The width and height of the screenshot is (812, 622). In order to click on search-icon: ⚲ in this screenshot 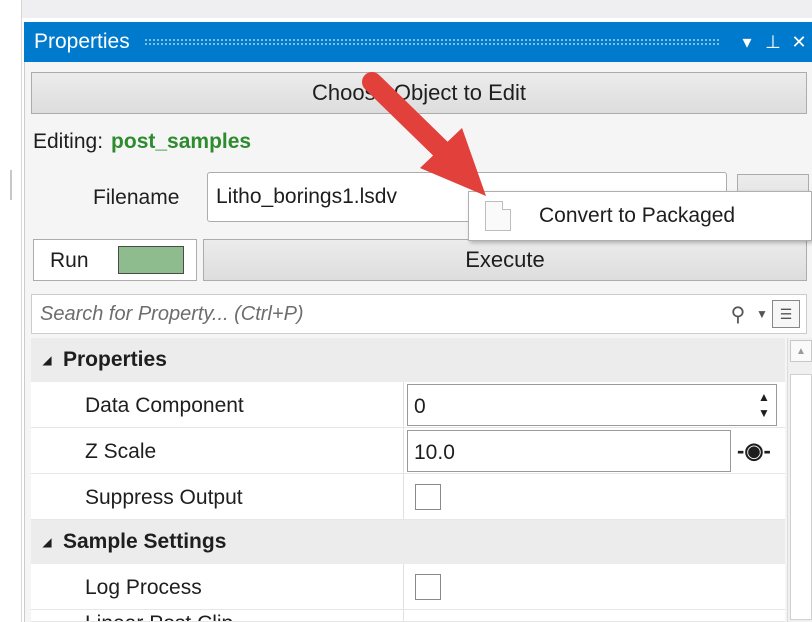, I will do `click(738, 314)`.